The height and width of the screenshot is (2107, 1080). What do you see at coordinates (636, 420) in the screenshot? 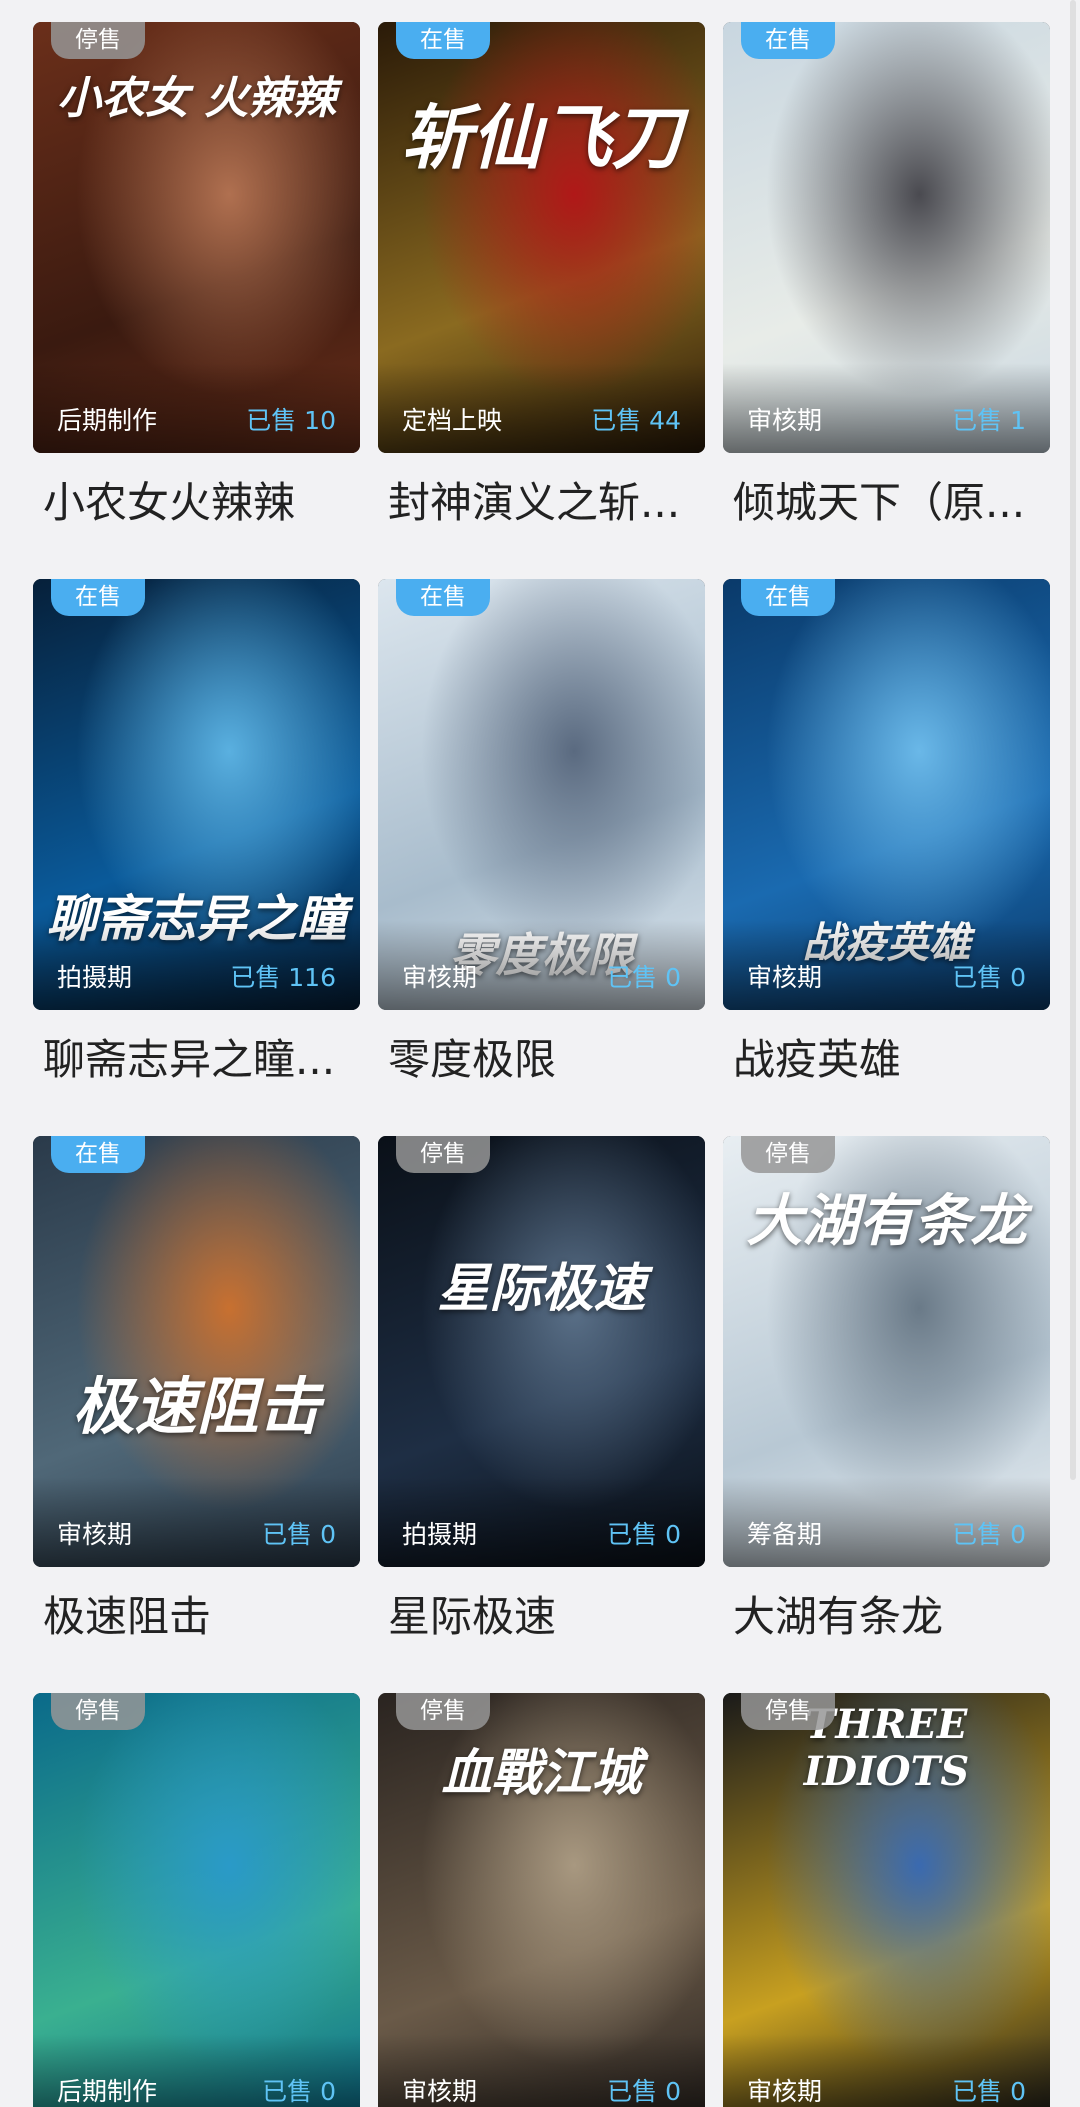
I see `sold-count-label: 已售 44` at bounding box center [636, 420].